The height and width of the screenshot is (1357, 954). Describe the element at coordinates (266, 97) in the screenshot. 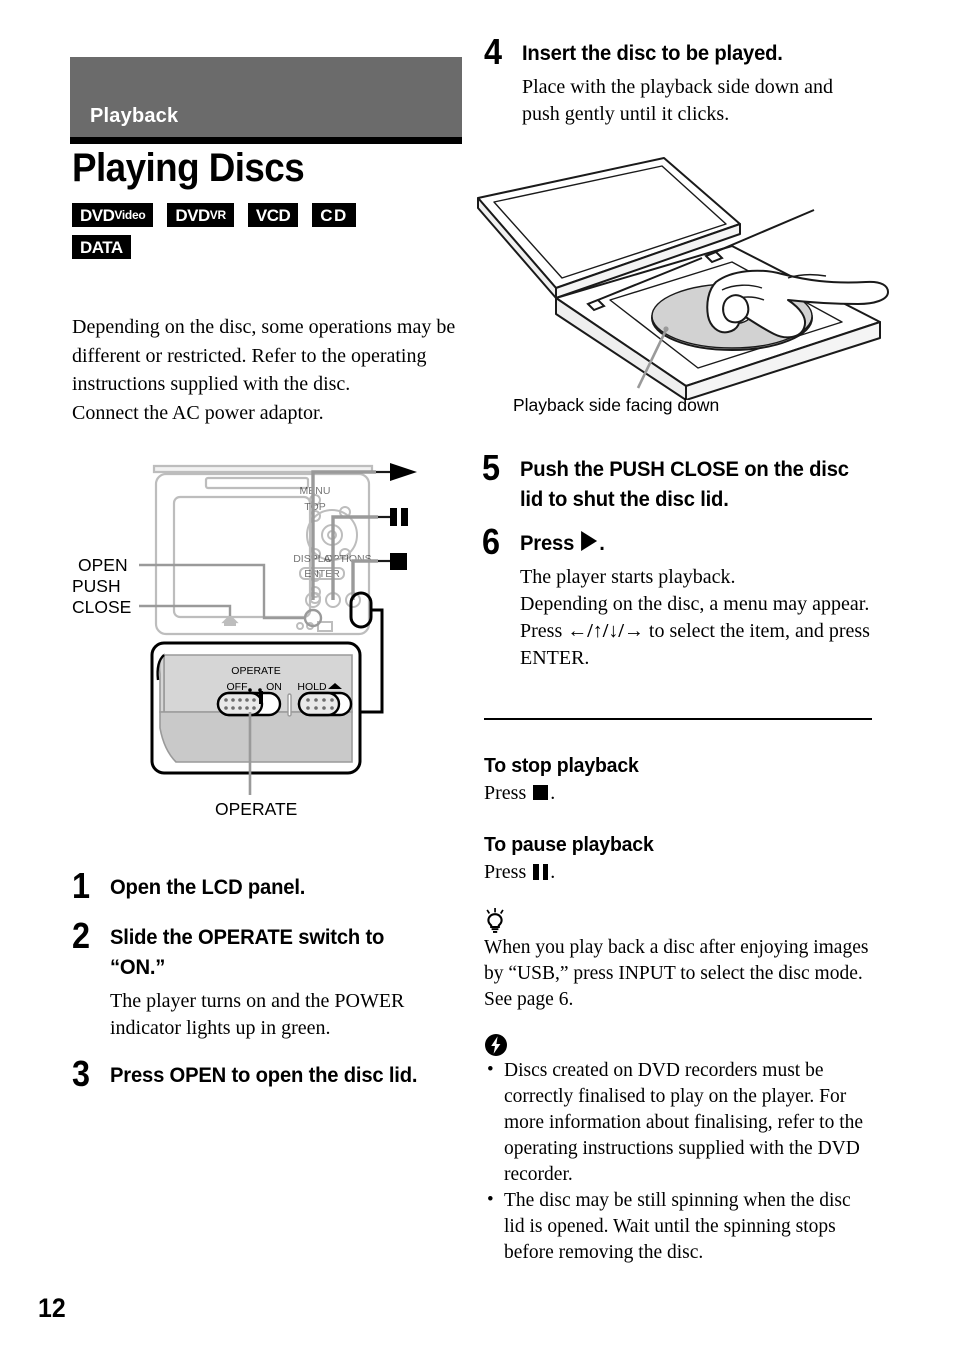

I see `chapter-header-bar: Playback` at that location.